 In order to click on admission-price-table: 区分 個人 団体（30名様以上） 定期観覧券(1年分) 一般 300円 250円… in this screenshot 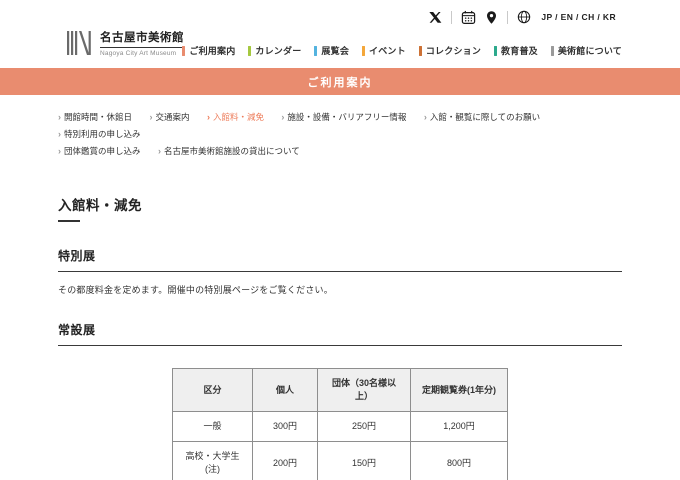, I will do `click(340, 423)`.